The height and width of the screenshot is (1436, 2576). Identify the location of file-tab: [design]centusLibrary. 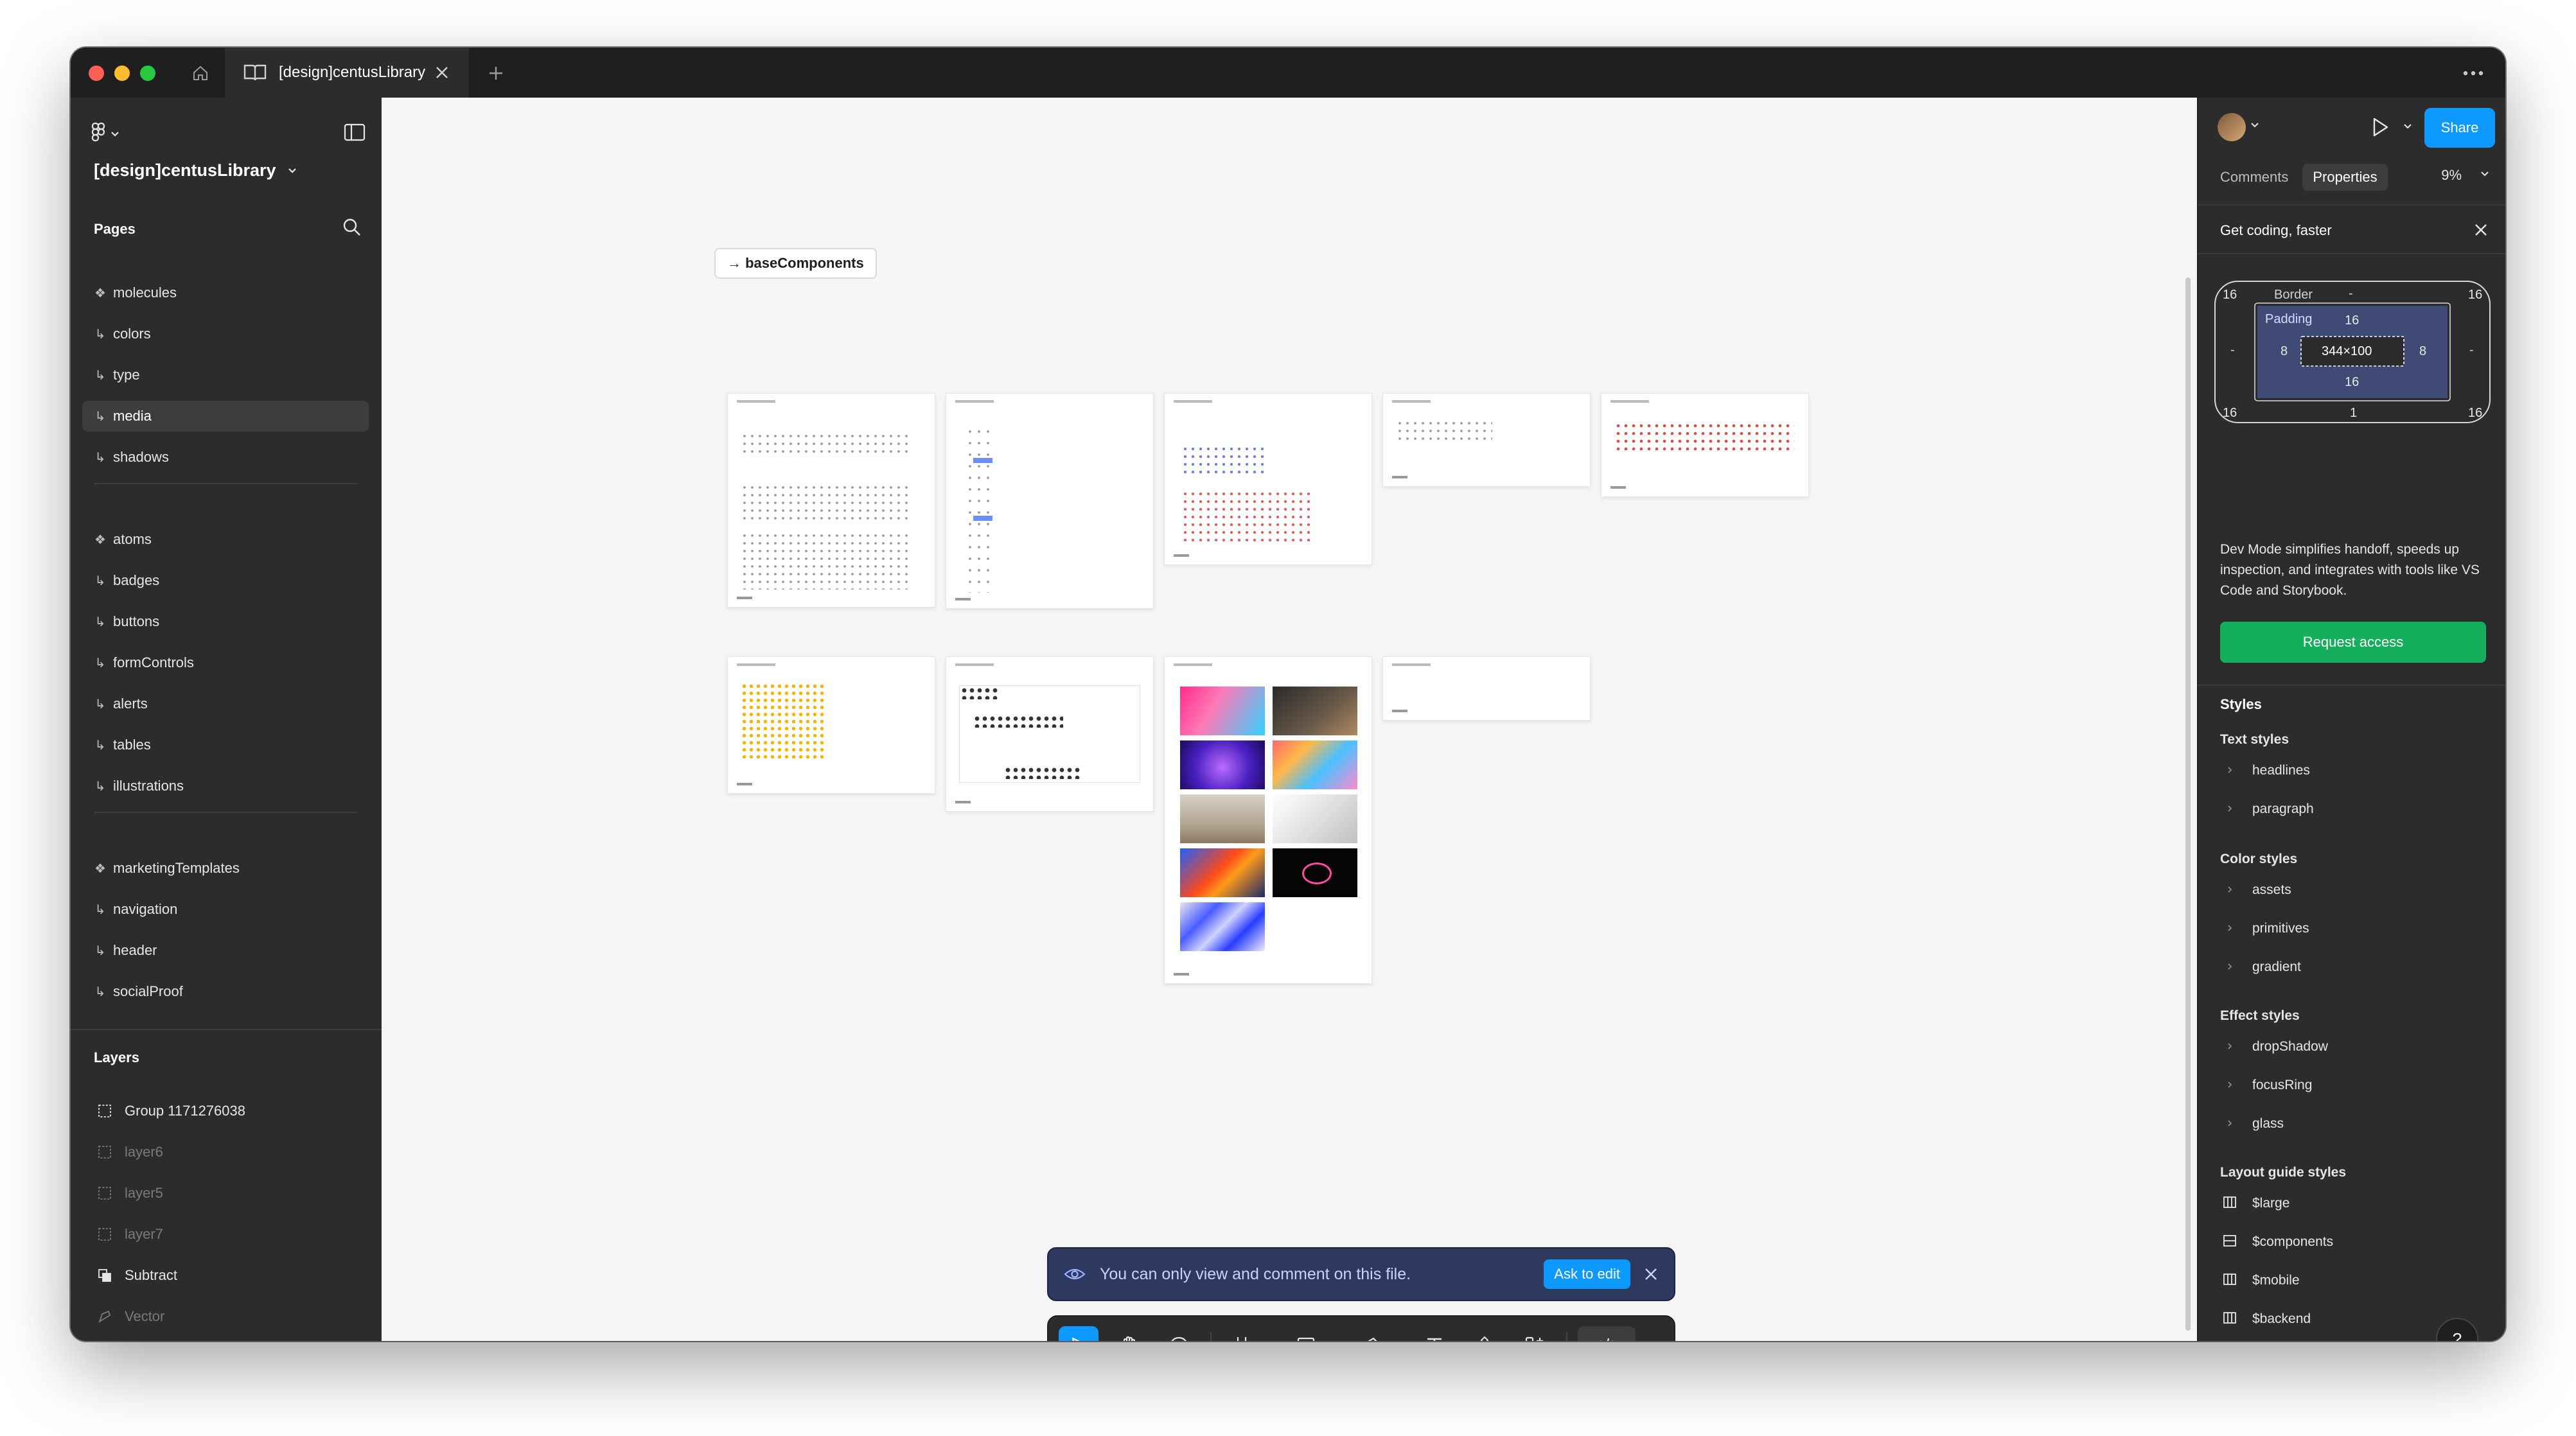
(347, 73).